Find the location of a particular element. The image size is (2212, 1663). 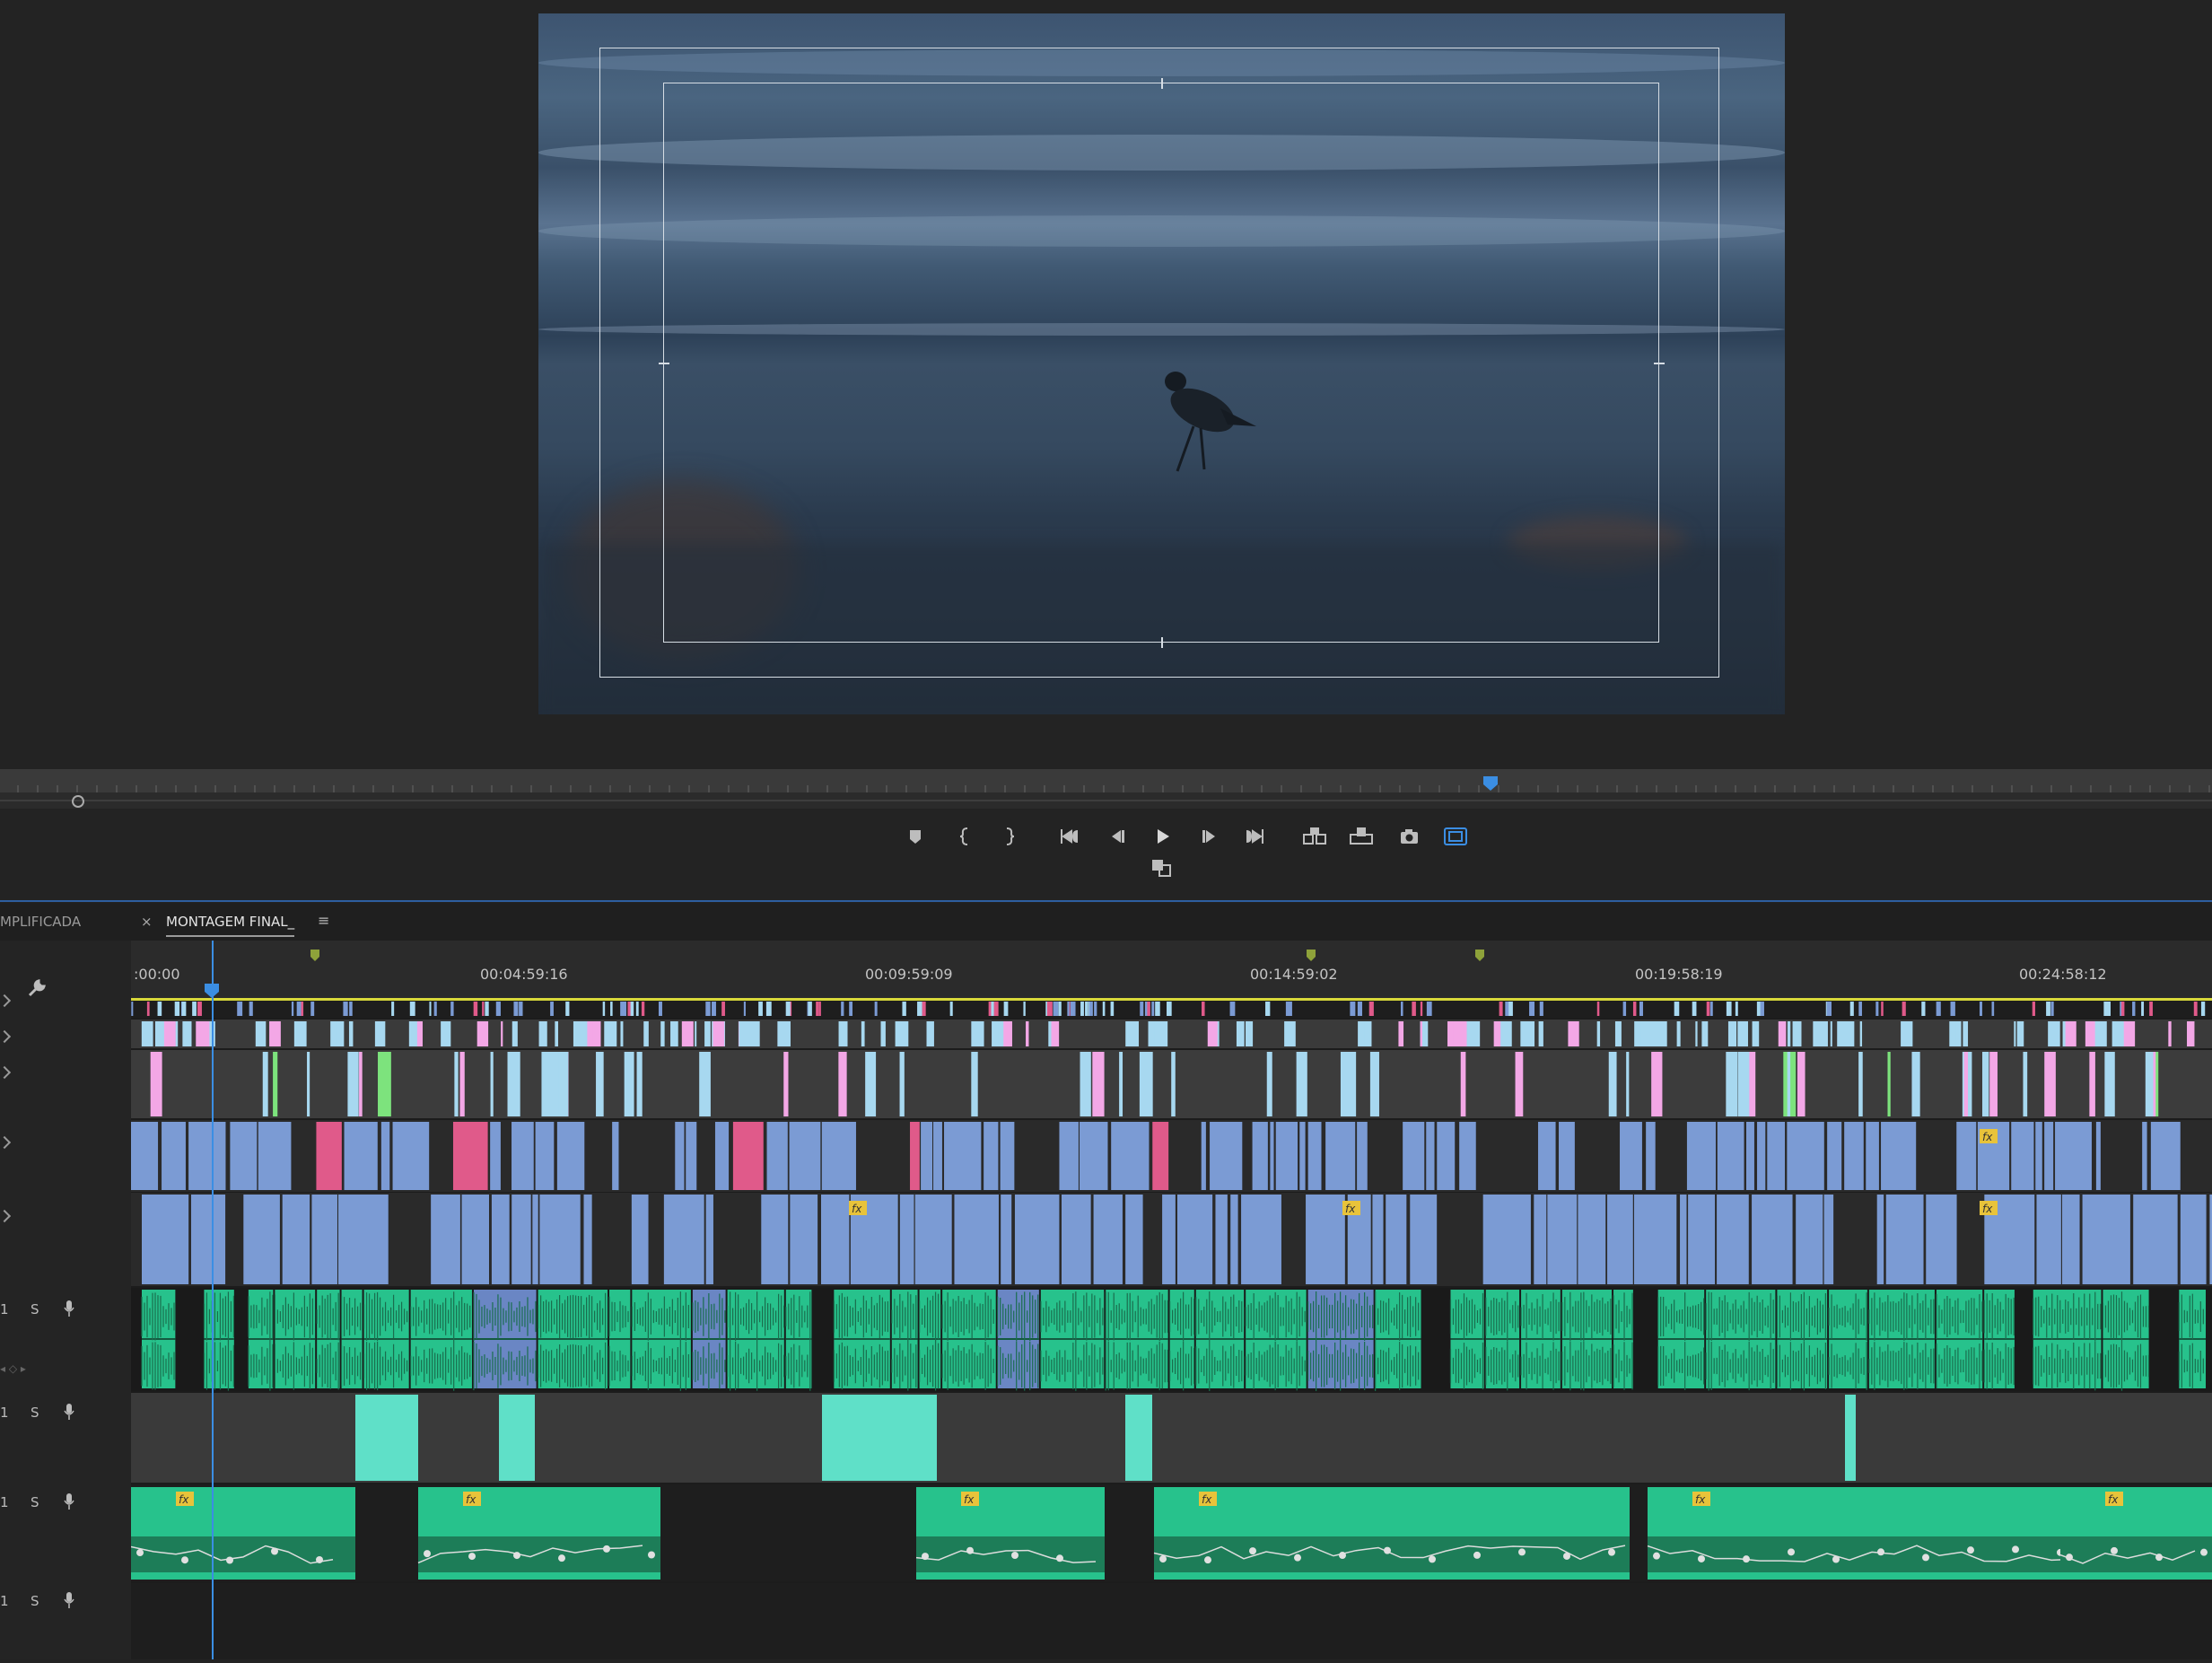

tab-close-icon: × is located at coordinates (147, 922).